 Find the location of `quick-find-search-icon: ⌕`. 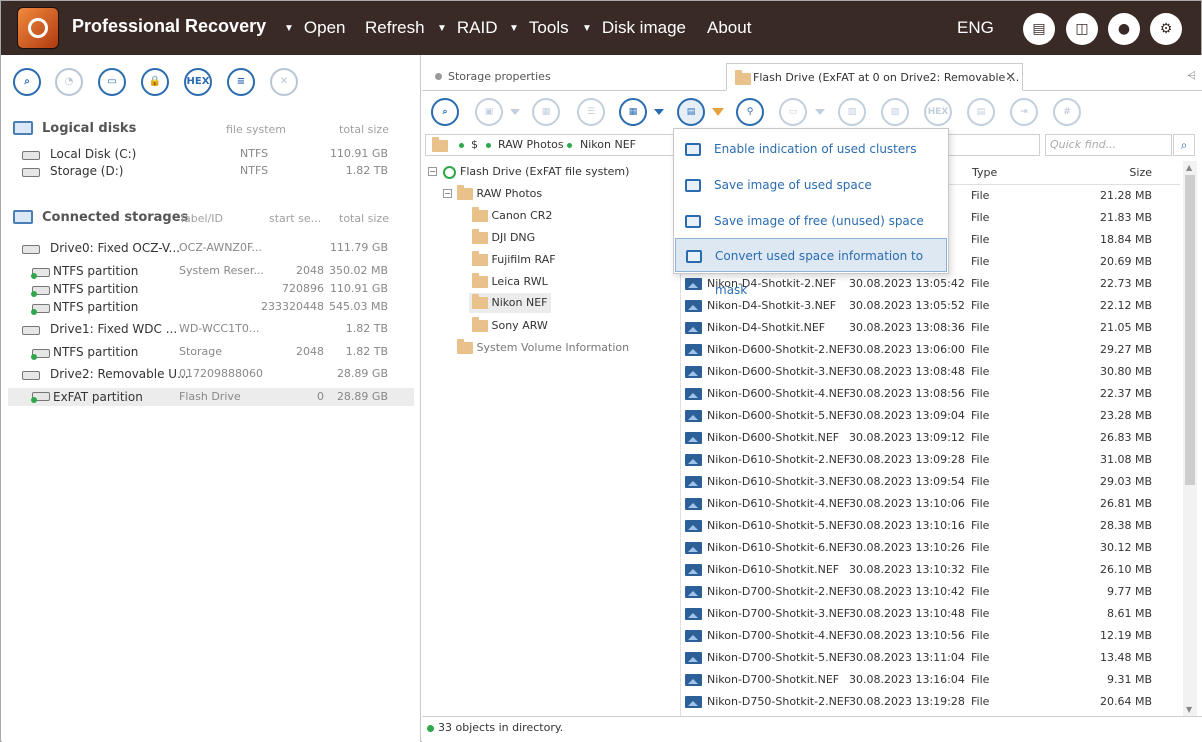

quick-find-search-icon: ⌕ is located at coordinates (1184, 145).